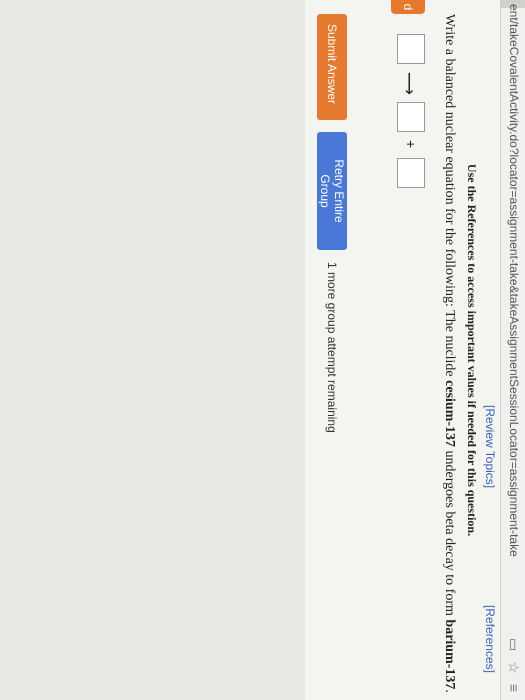 This screenshot has width=525, height=700. What do you see at coordinates (513, 688) in the screenshot?
I see `menu-icon: ≡` at bounding box center [513, 688].